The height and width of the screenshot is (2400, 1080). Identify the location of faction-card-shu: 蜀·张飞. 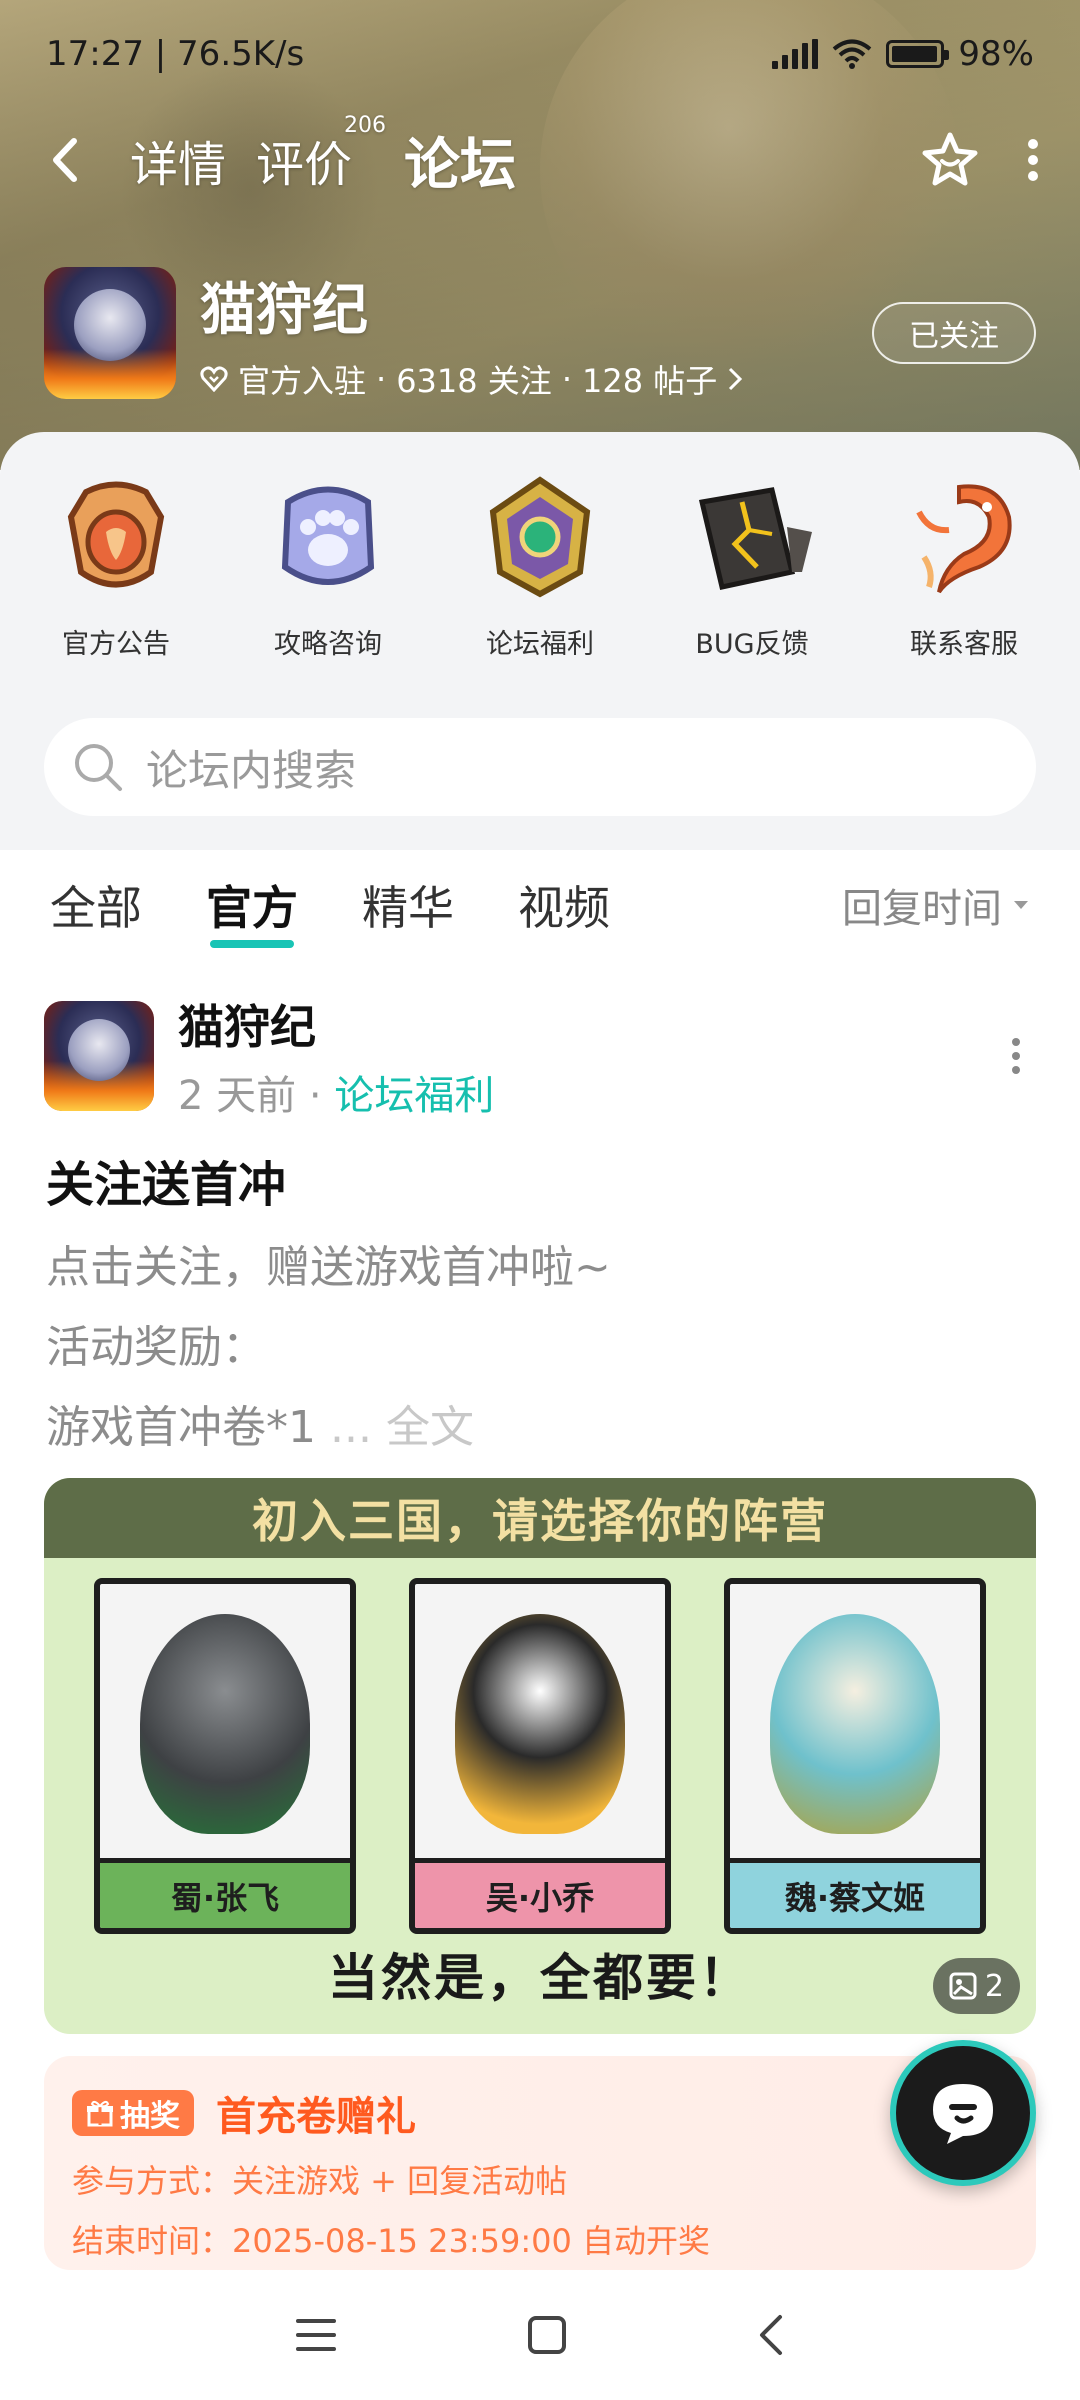
(225, 1756).